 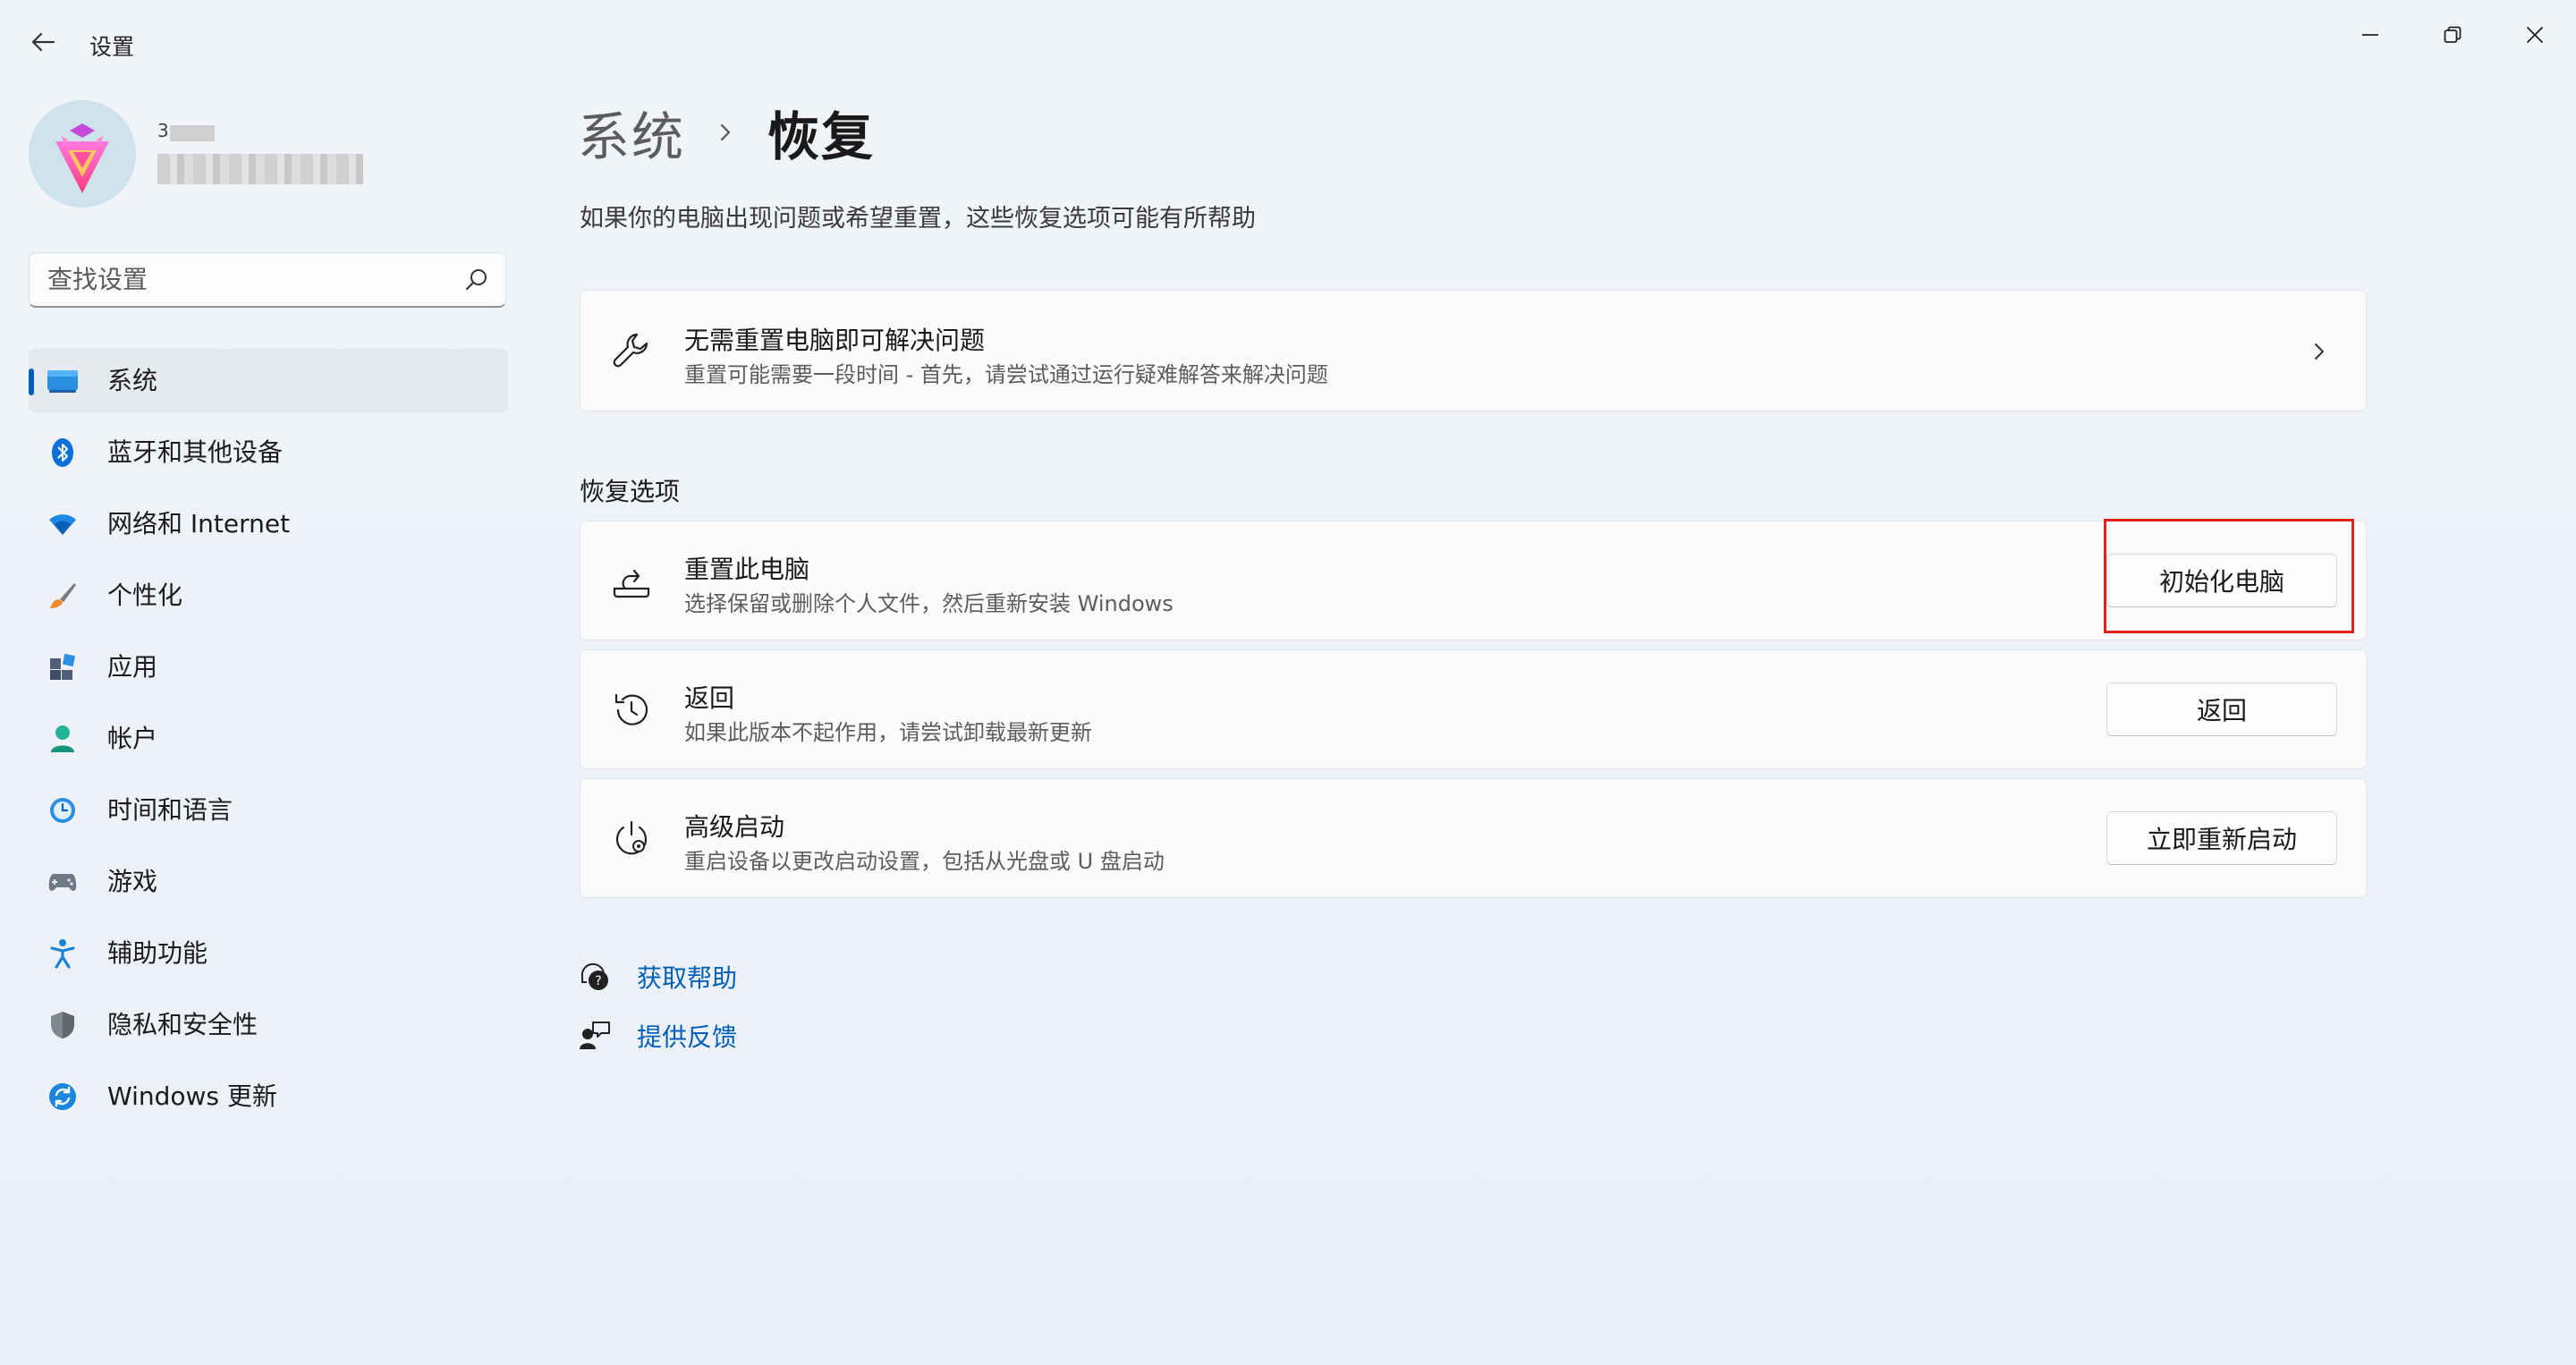 What do you see at coordinates (631, 839) in the screenshot?
I see `advanced-startup-icon` at bounding box center [631, 839].